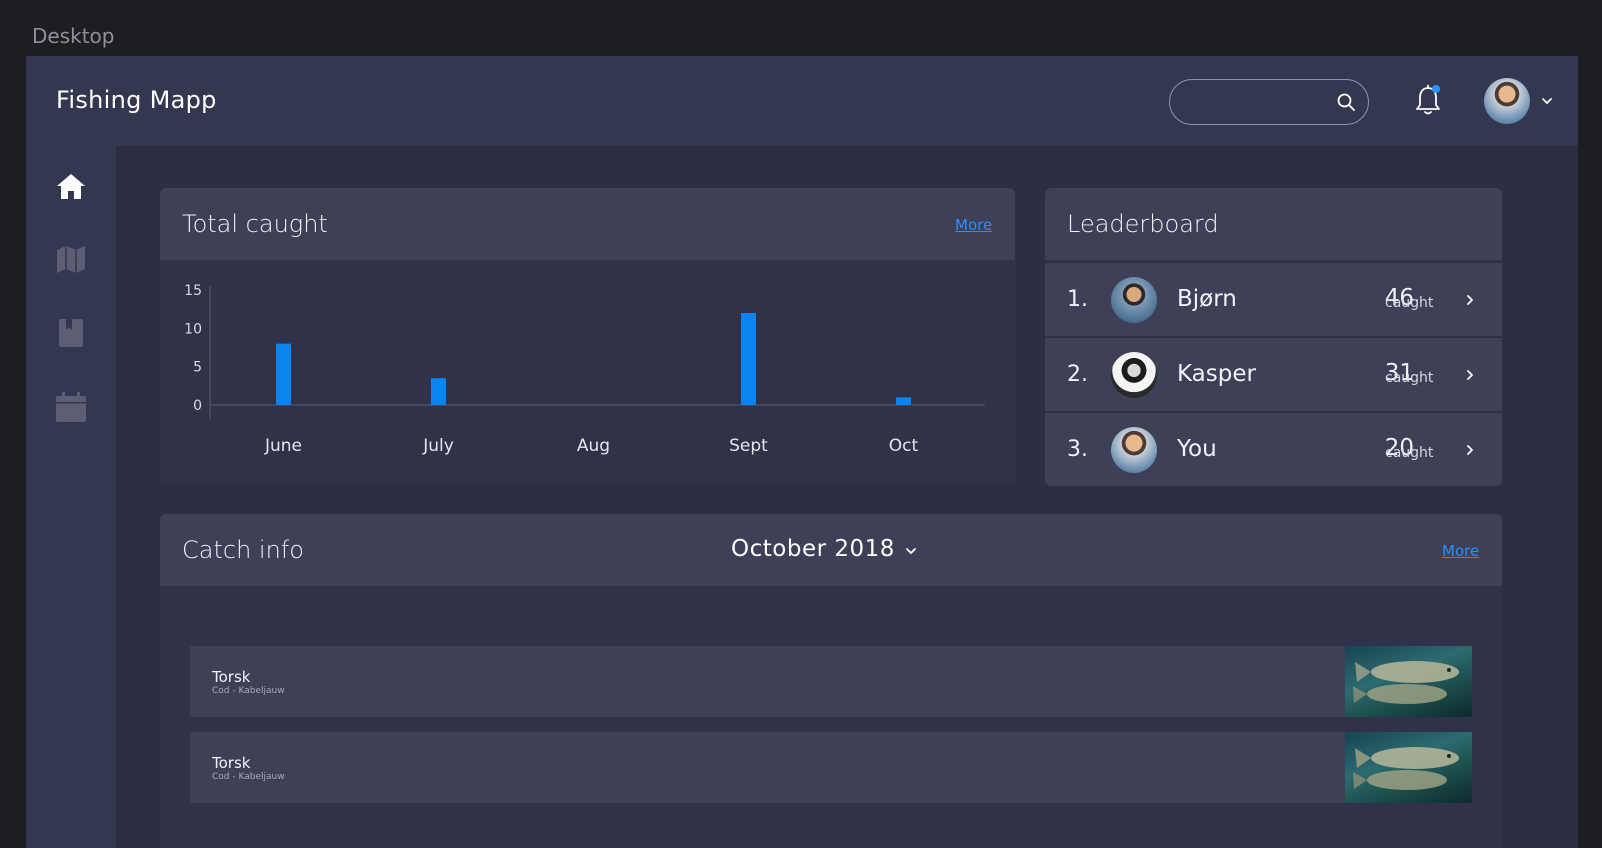  What do you see at coordinates (1197, 449) in the screenshot?
I see `leaderboard-name: You` at bounding box center [1197, 449].